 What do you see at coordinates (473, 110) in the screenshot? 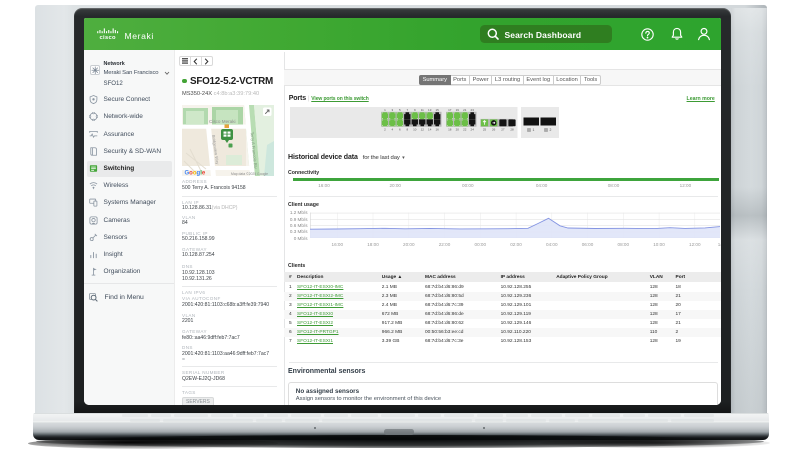
I see `svg-text: 23` at bounding box center [473, 110].